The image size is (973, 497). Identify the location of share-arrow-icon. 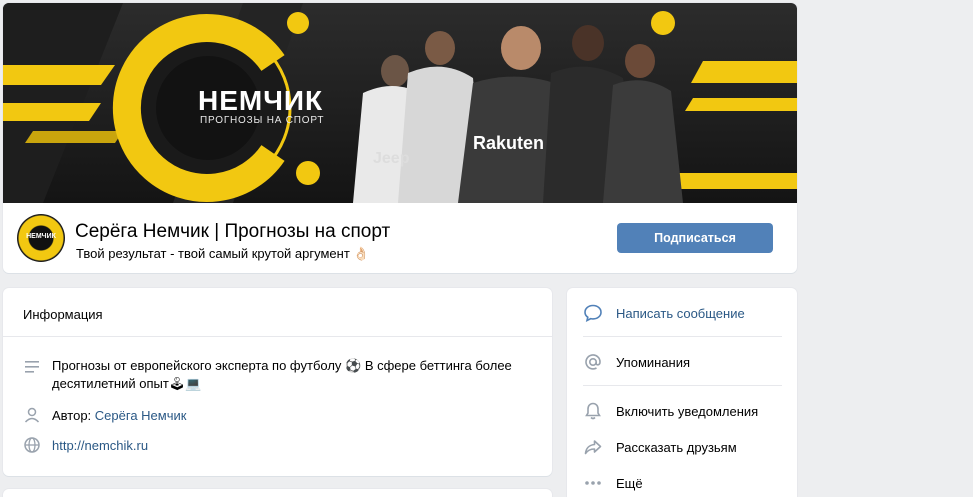
(593, 447).